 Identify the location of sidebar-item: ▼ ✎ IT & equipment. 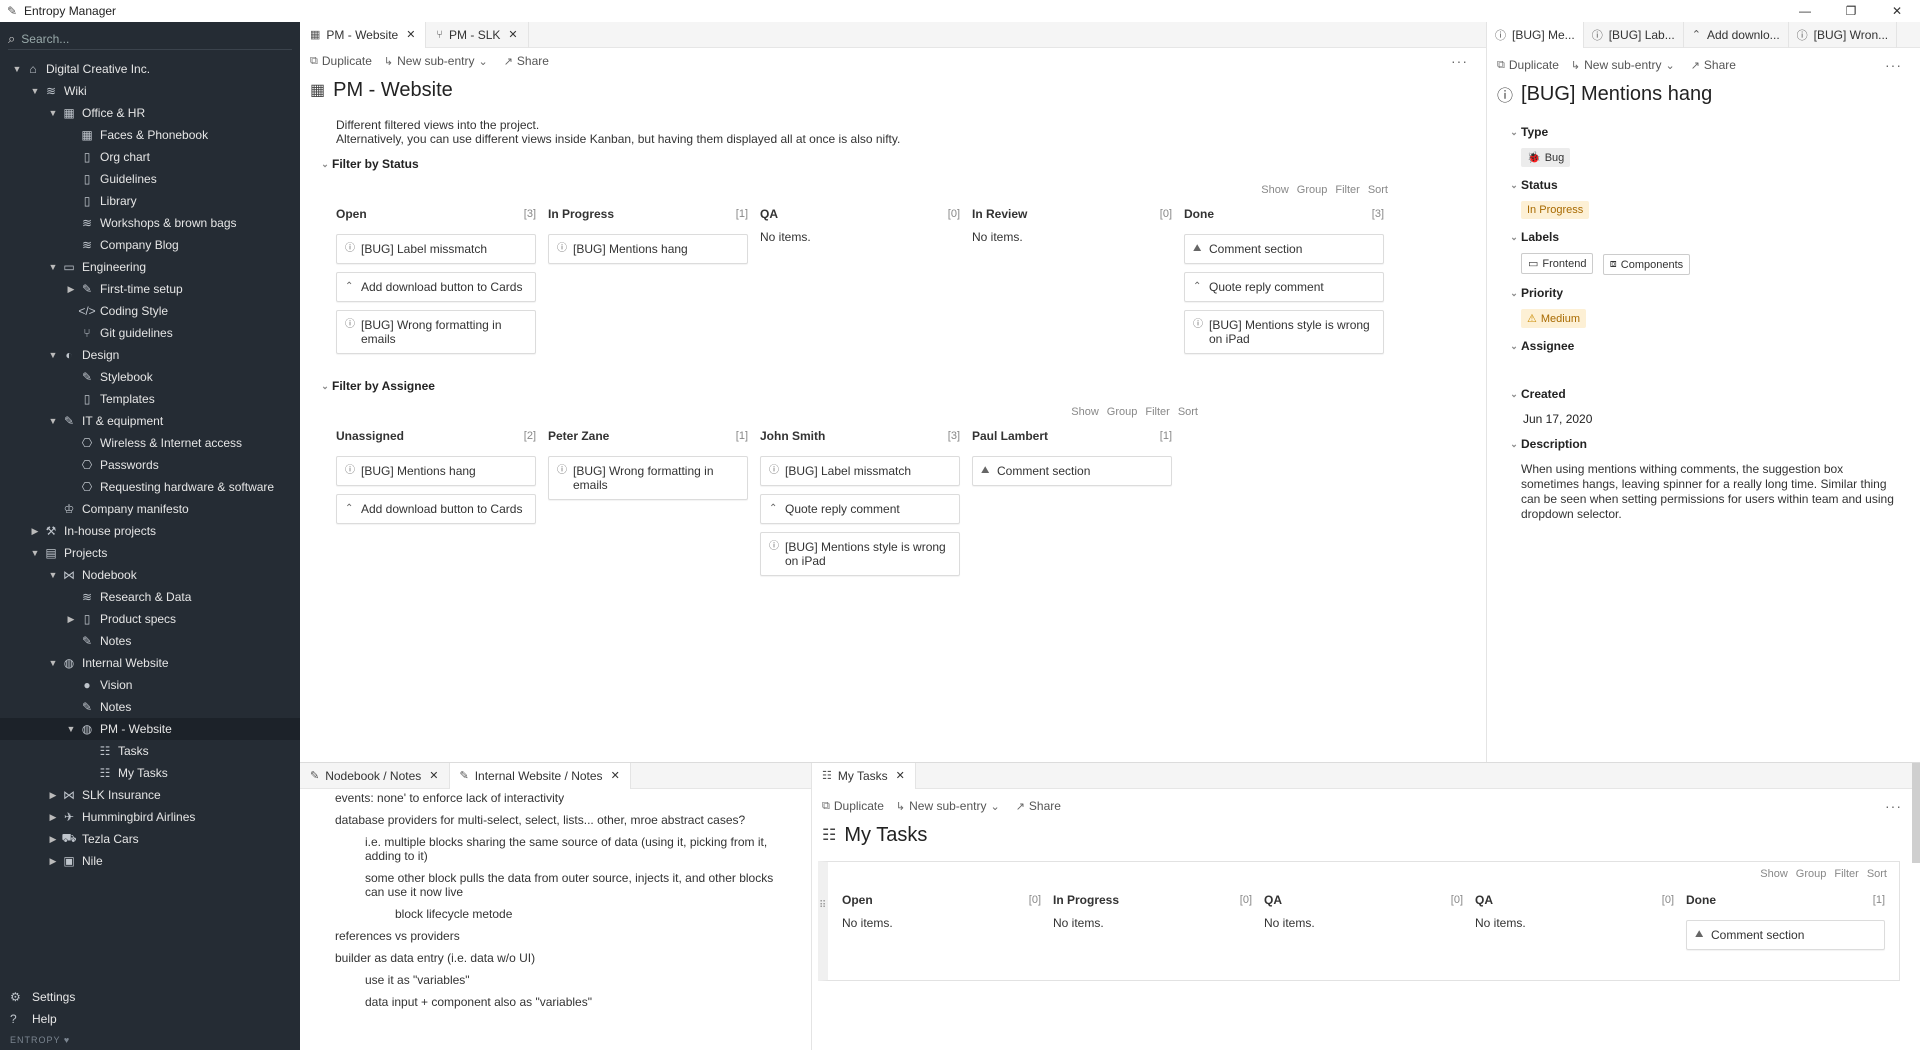
(150, 421).